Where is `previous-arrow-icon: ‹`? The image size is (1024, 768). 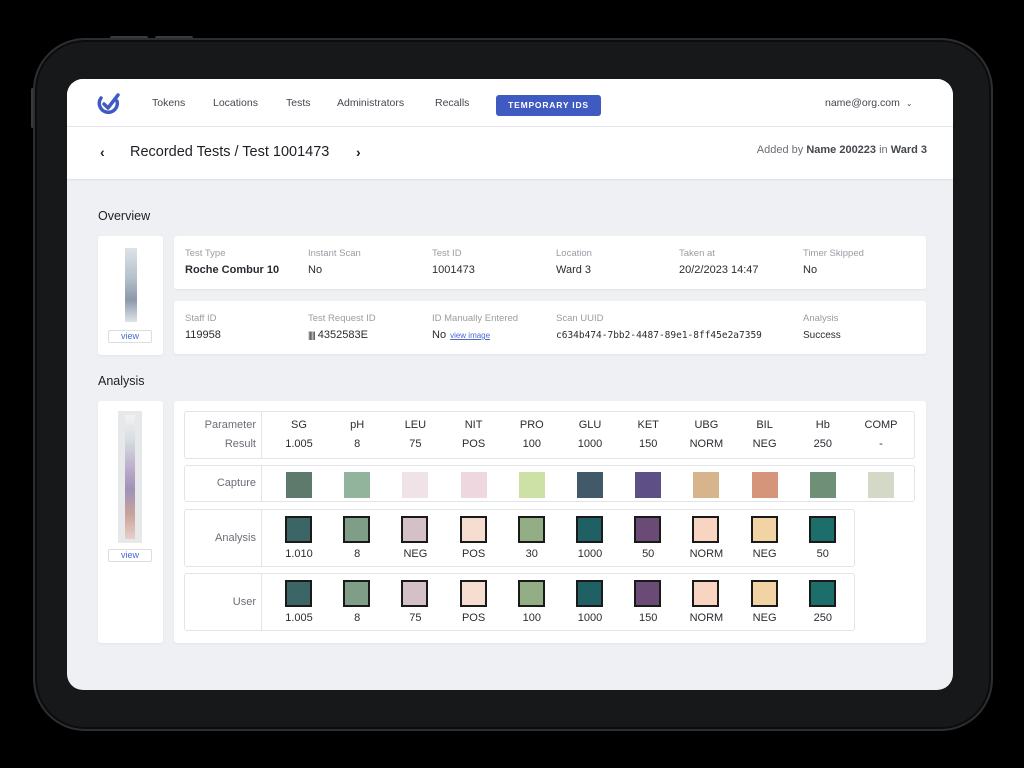 previous-arrow-icon: ‹ is located at coordinates (102, 152).